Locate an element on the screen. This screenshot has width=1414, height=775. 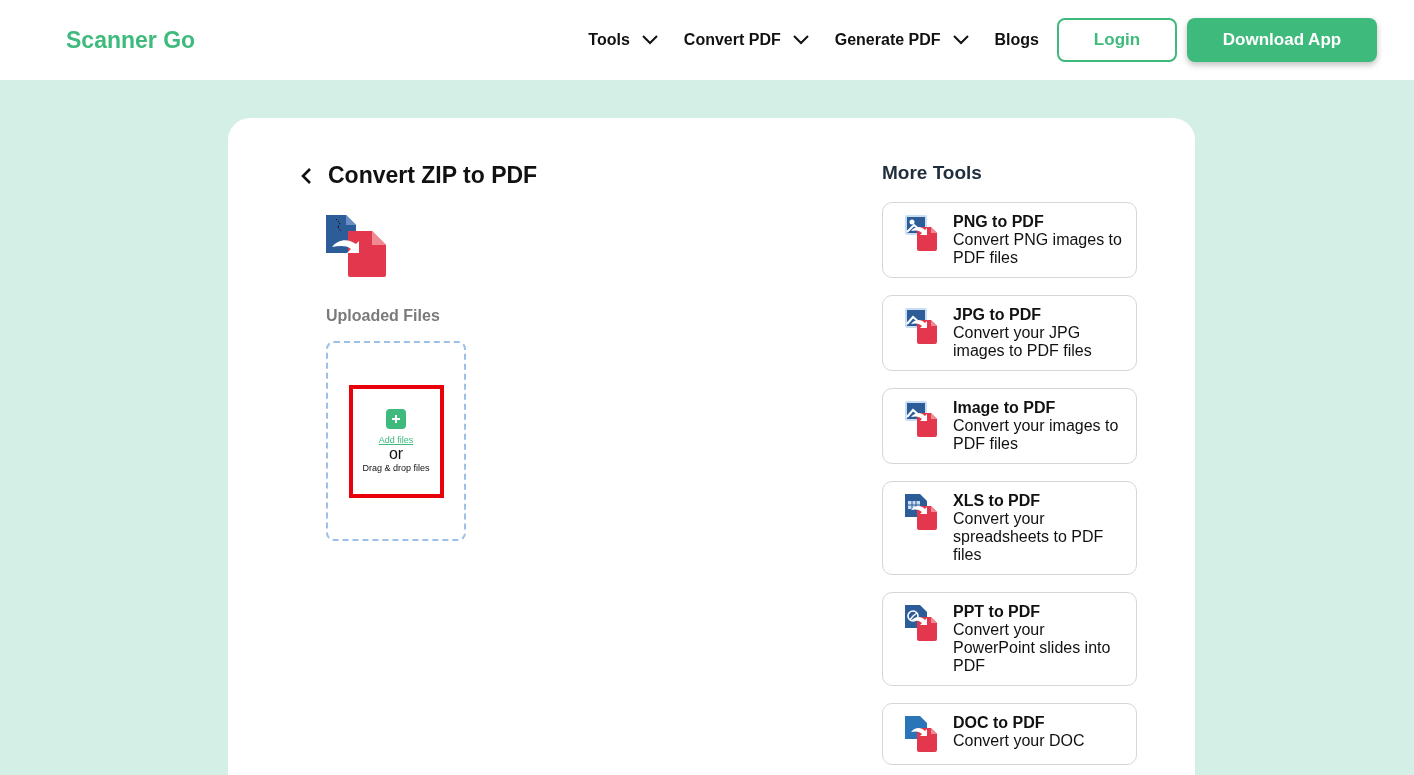
tool-card: PPT to PDF Convert your PowerPoint slides into PDF is located at coordinates (1009, 639).